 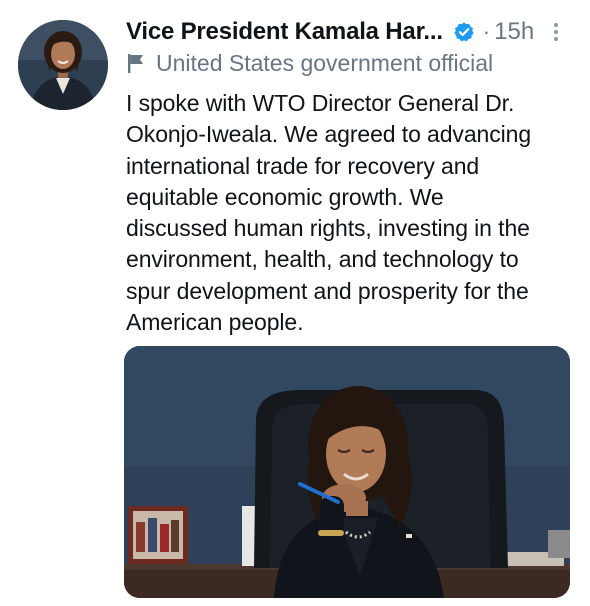 What do you see at coordinates (320, 103) in the screenshot?
I see `tweet-text-line: I spoke with WTO Director General Dr.` at bounding box center [320, 103].